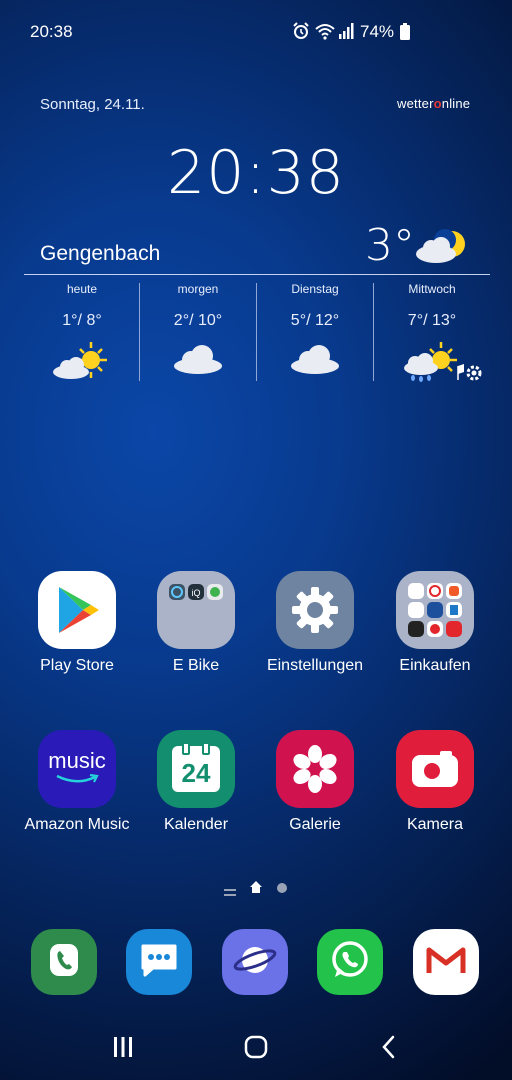  Describe the element at coordinates (230, 893) in the screenshot. I see `page-indicator-list` at that location.